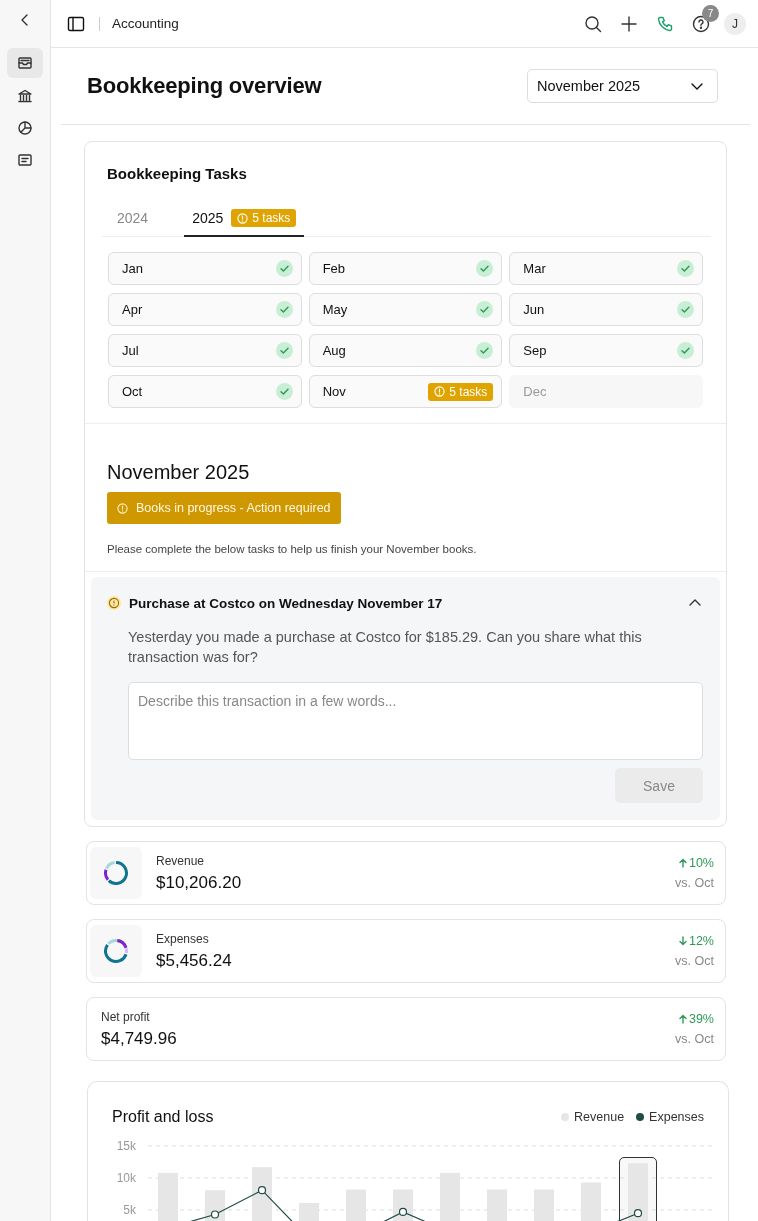 The width and height of the screenshot is (758, 1221). Describe the element at coordinates (622, 86) in the screenshot. I see `period-dropdown: November 2025` at that location.